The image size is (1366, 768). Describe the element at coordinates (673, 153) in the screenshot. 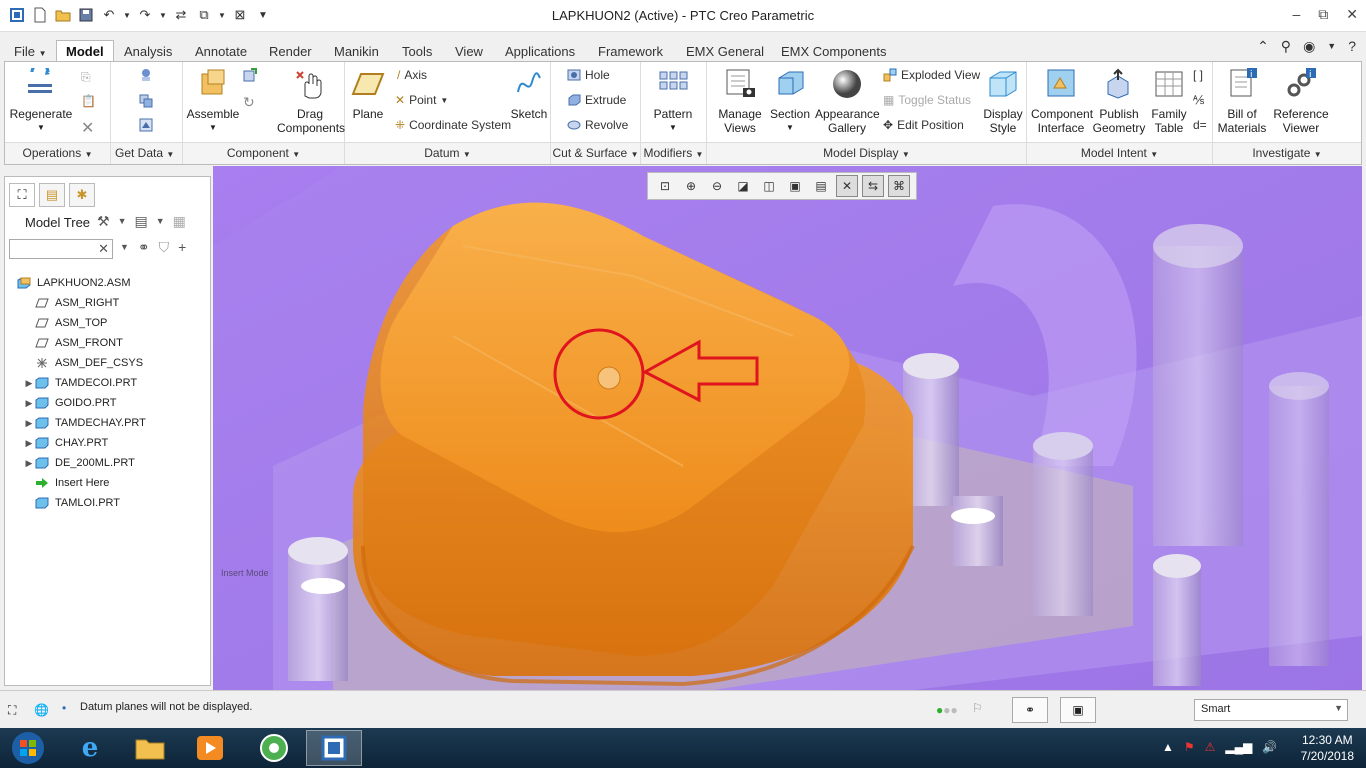

I see `group-modifiers-label: Modifiers ▼` at that location.